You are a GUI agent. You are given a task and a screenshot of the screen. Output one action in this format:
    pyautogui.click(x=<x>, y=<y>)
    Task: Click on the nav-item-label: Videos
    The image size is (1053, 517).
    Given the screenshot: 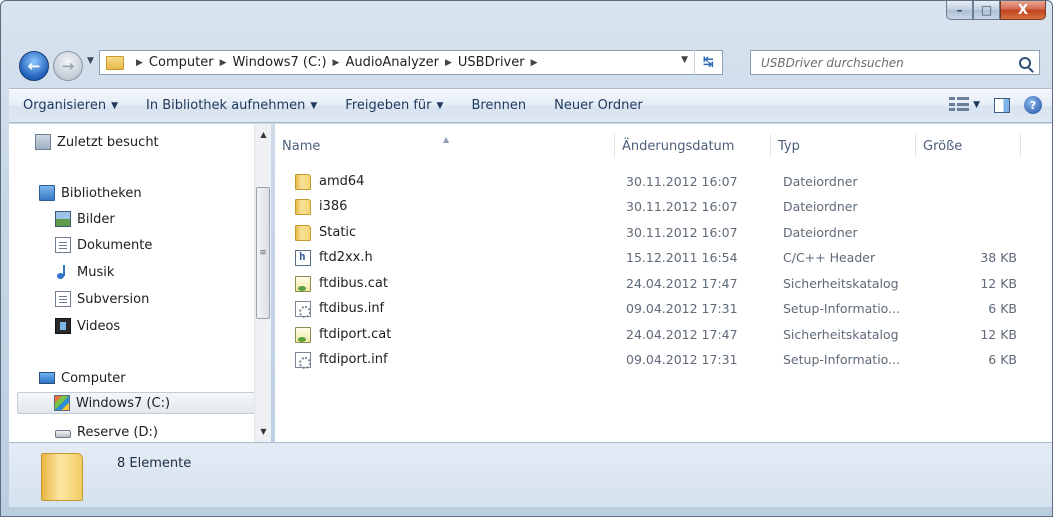 What is the action you would take?
    pyautogui.click(x=99, y=326)
    